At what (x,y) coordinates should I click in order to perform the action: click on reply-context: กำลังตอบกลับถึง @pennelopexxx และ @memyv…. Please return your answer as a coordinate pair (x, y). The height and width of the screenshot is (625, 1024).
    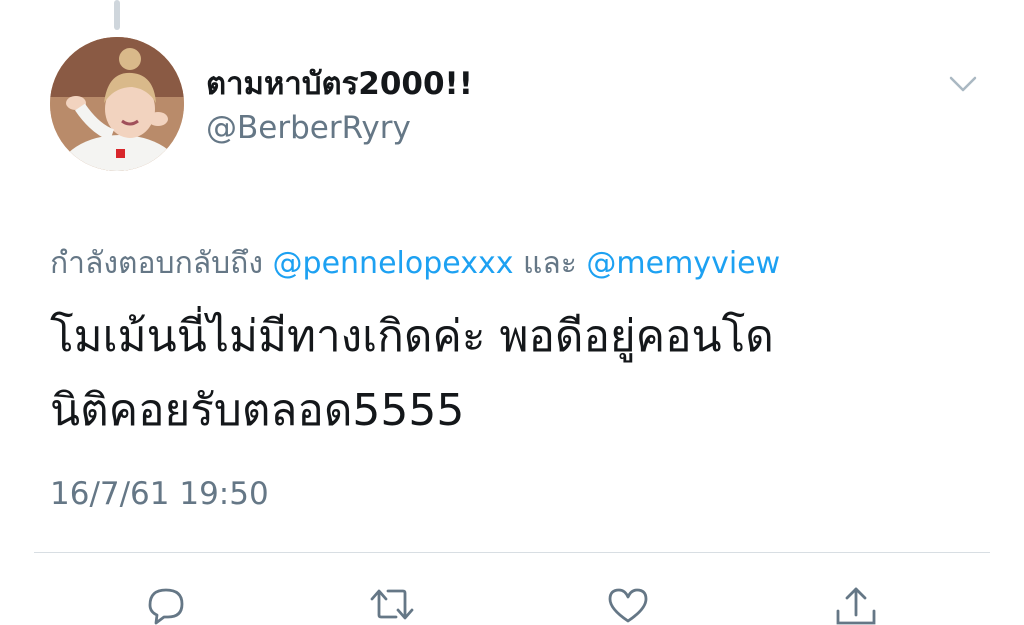
    Looking at the image, I should click on (415, 263).